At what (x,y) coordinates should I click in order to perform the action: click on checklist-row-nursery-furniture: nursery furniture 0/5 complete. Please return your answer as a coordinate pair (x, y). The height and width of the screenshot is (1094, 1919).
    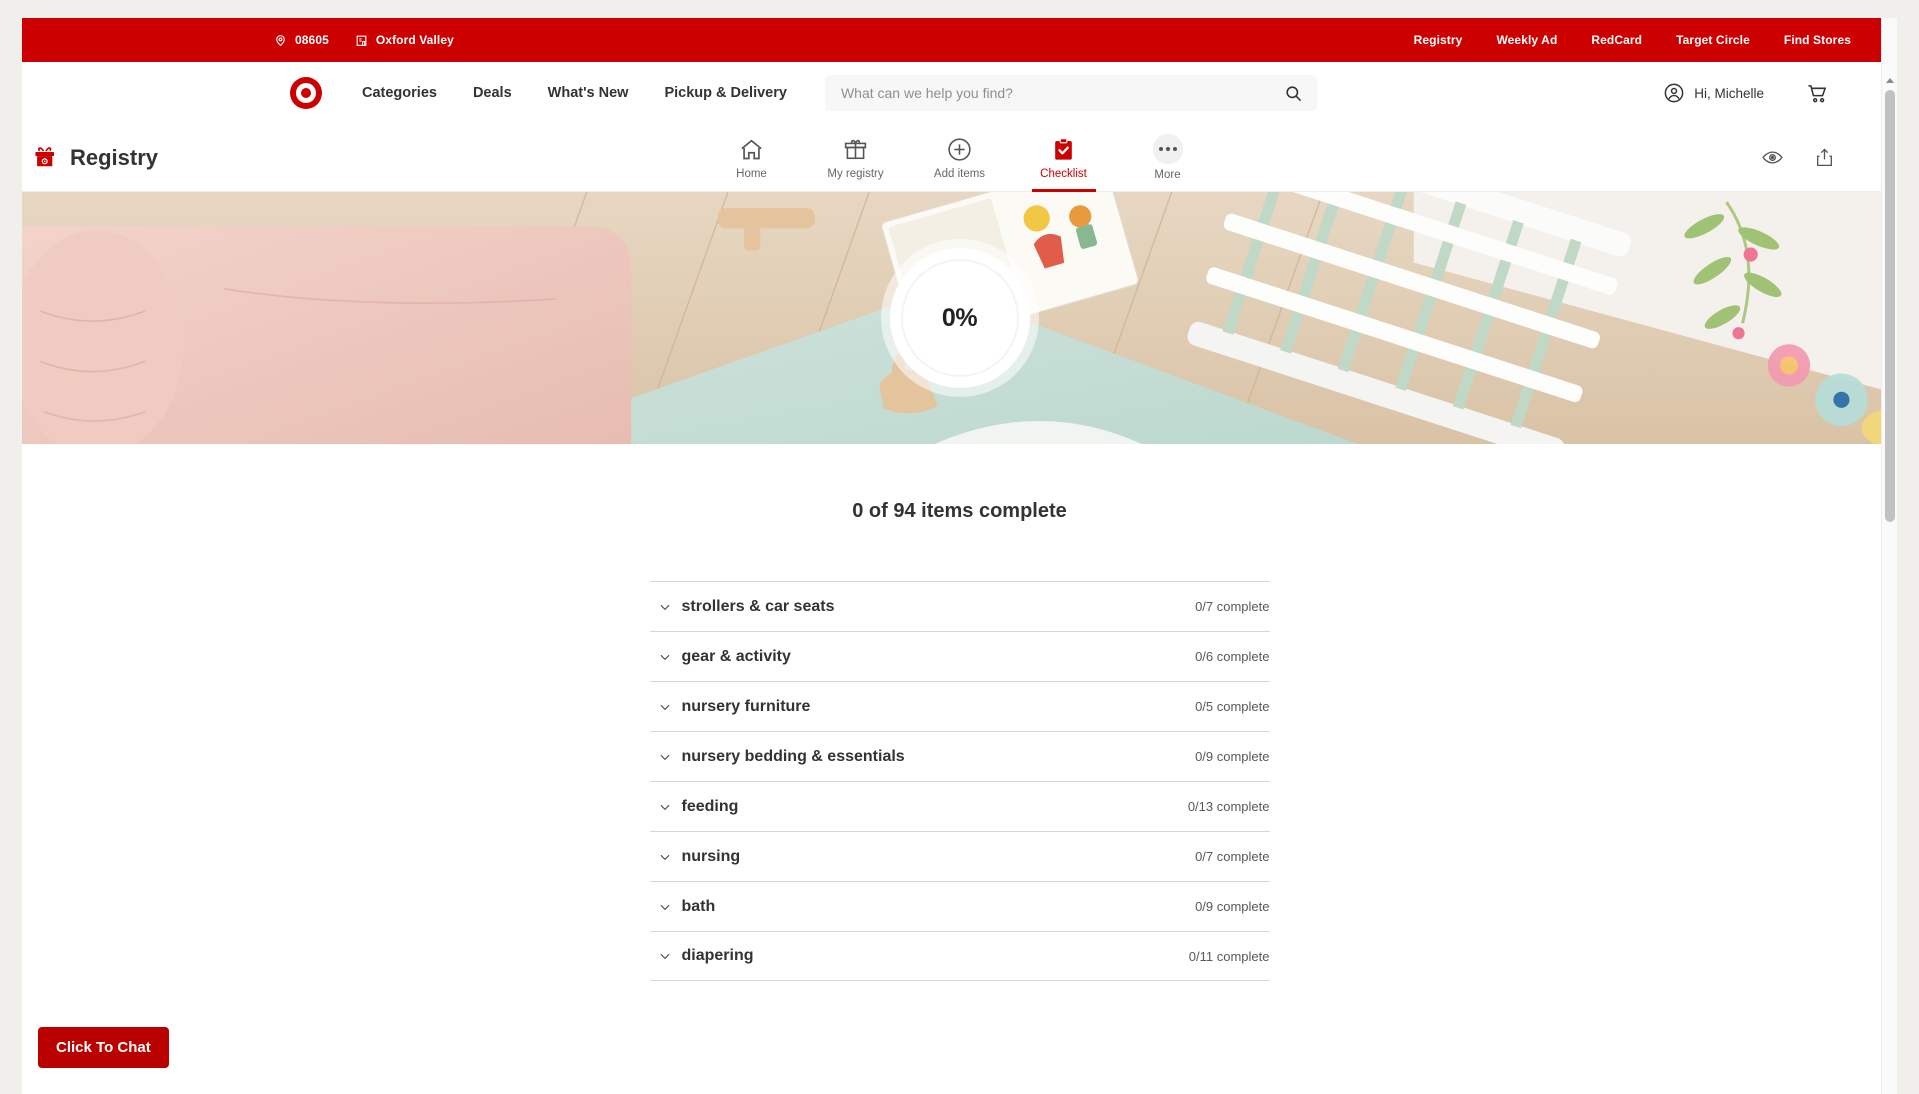
    Looking at the image, I should click on (959, 706).